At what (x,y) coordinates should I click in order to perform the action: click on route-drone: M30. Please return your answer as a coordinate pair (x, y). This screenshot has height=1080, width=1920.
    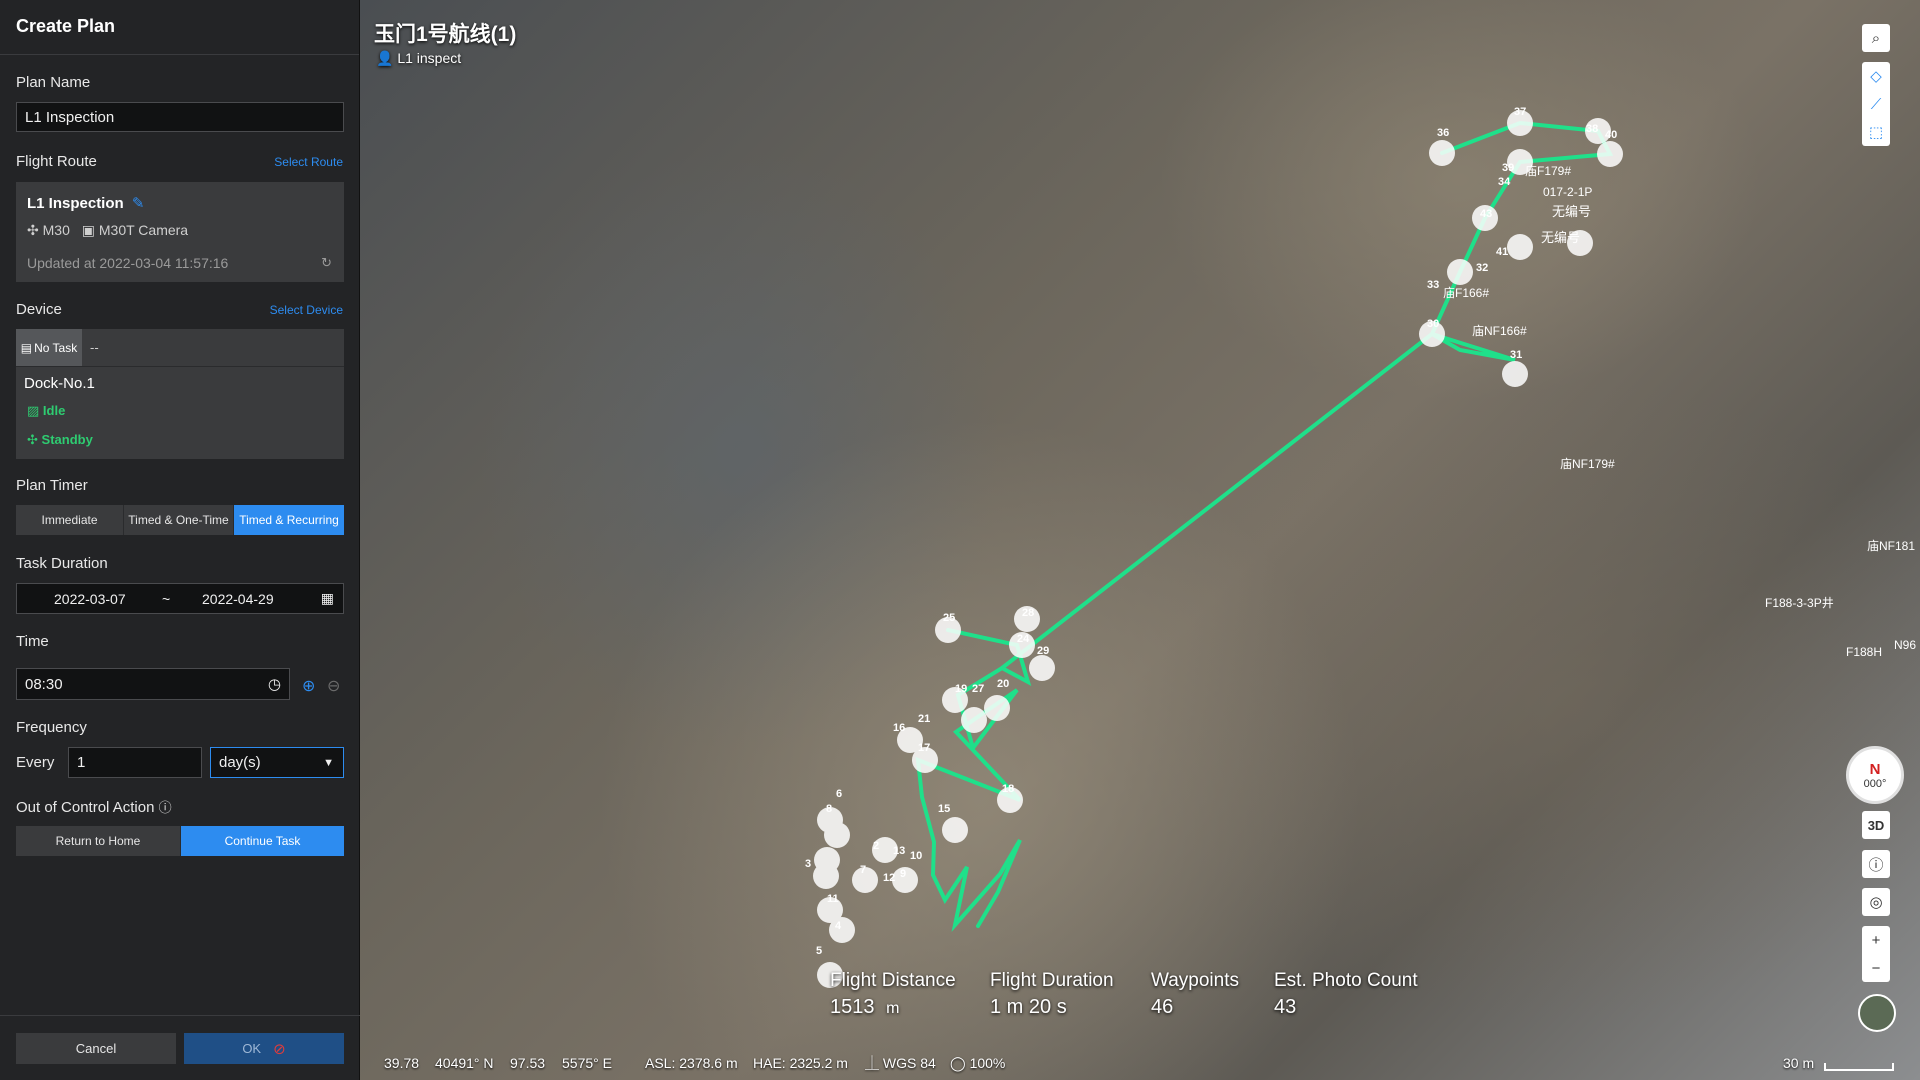
    Looking at the image, I should click on (56, 230).